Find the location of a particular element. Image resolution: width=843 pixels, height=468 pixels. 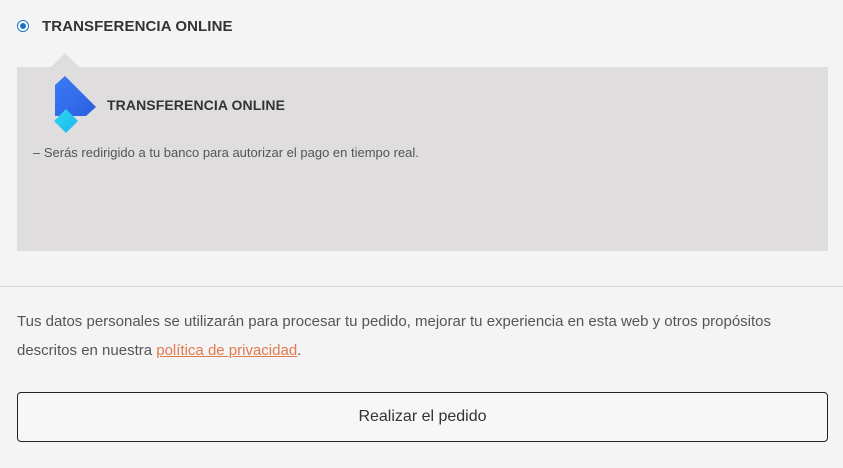

section-divider is located at coordinates (421, 286).